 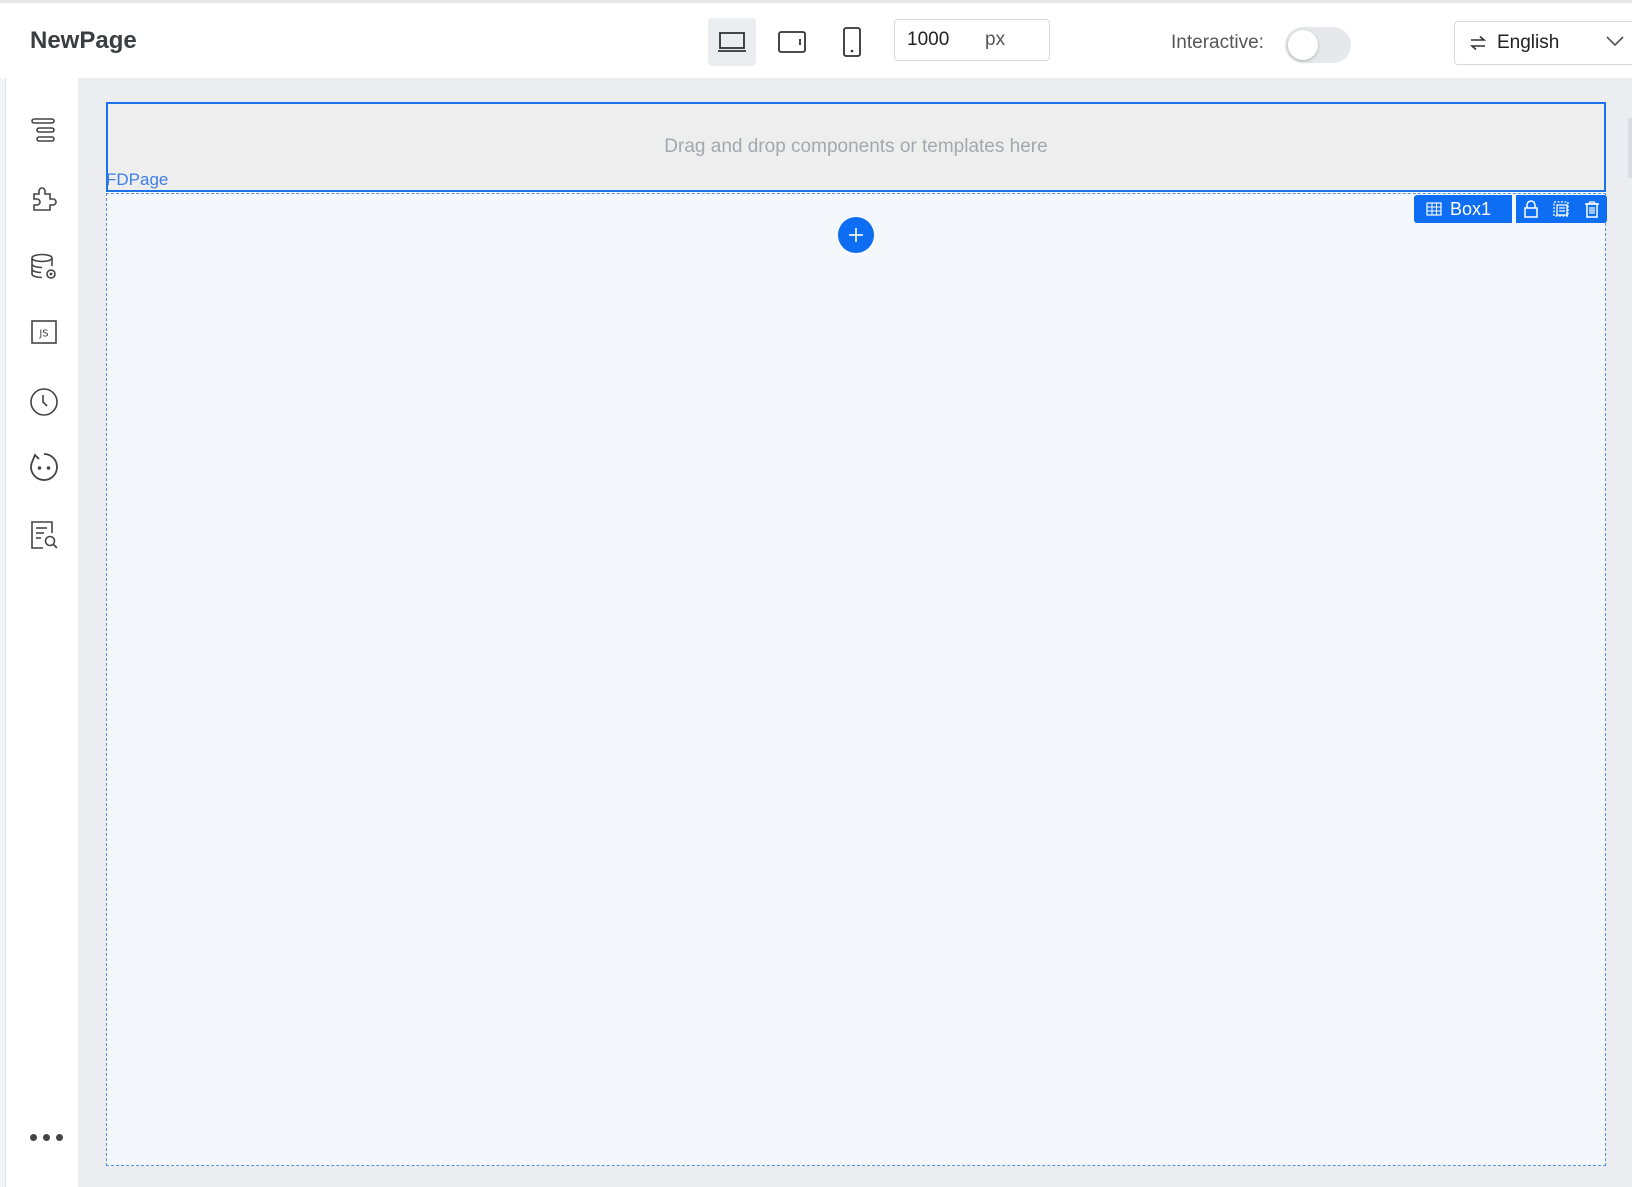 I want to click on page-title: NewPage, so click(x=83, y=40).